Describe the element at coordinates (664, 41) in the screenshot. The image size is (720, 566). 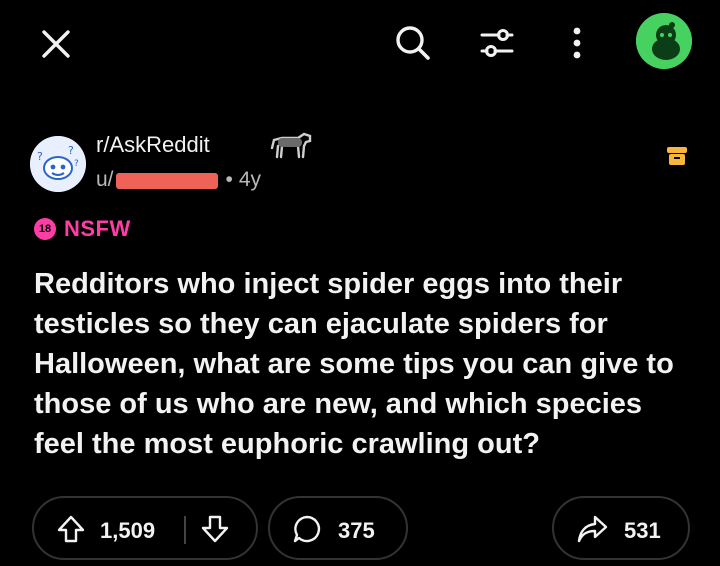
I see `profile-avatar` at that location.